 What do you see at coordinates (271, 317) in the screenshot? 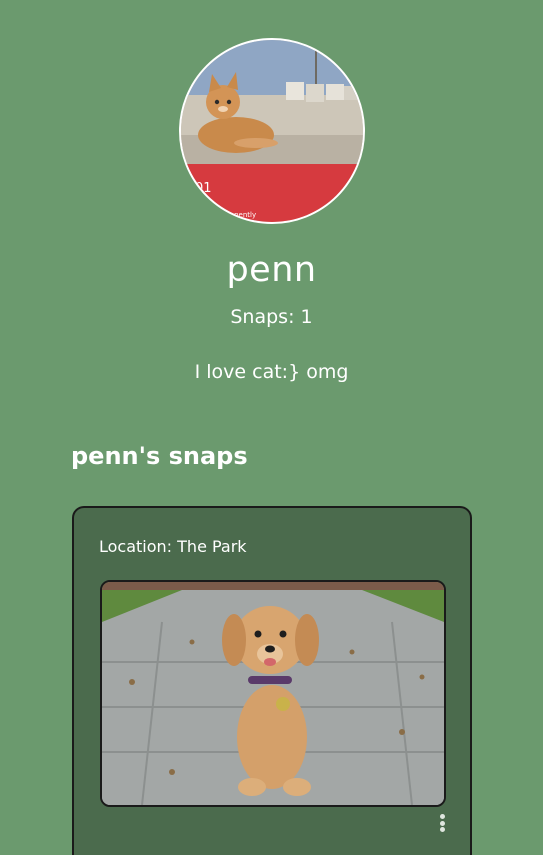
I see `snap-count: Snaps: 1` at bounding box center [271, 317].